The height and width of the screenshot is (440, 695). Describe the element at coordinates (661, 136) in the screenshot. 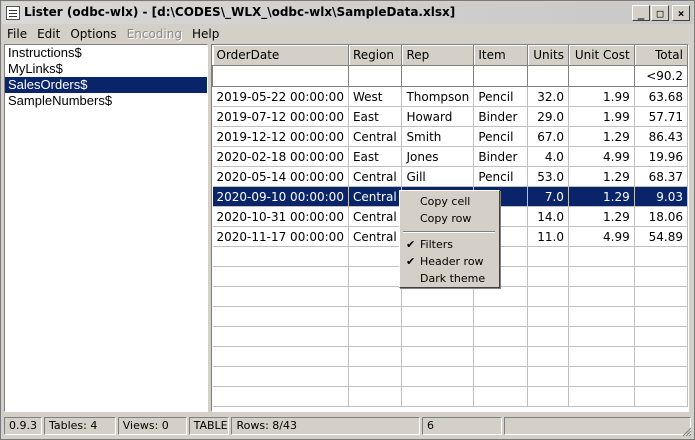

I see `table-cell: 86.43` at that location.